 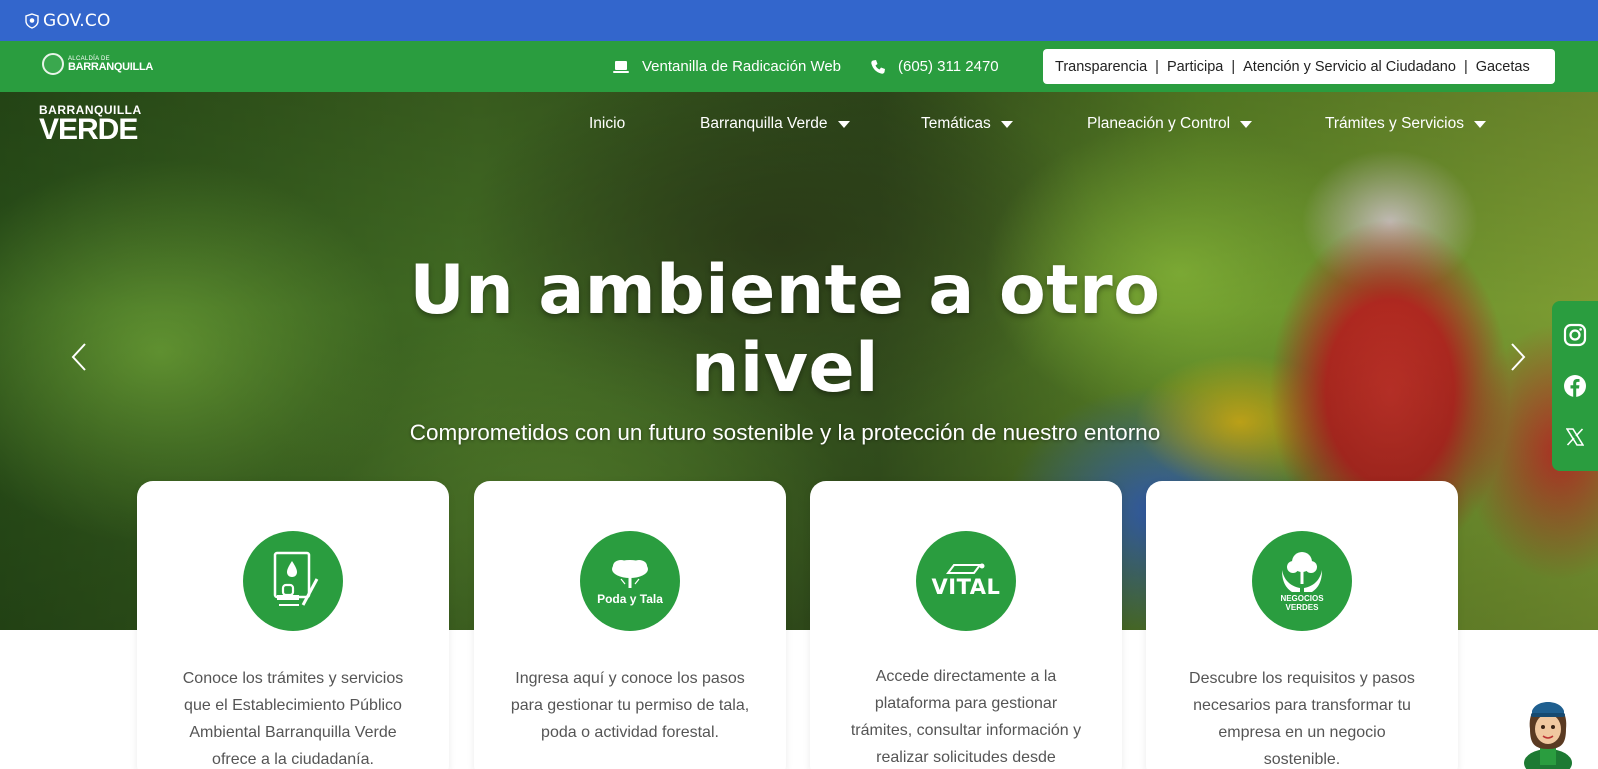 I want to click on barranquilla-verde-logo: BARRANQUILLA VERDE, so click(x=90, y=124).